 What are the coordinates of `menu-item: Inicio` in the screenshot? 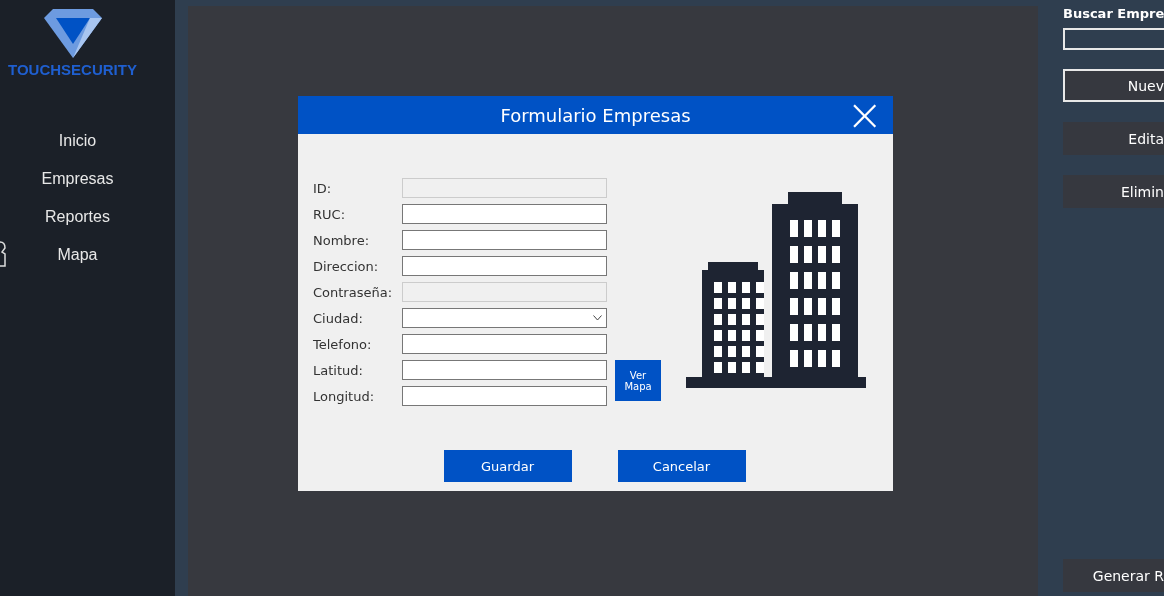 It's located at (77, 141).